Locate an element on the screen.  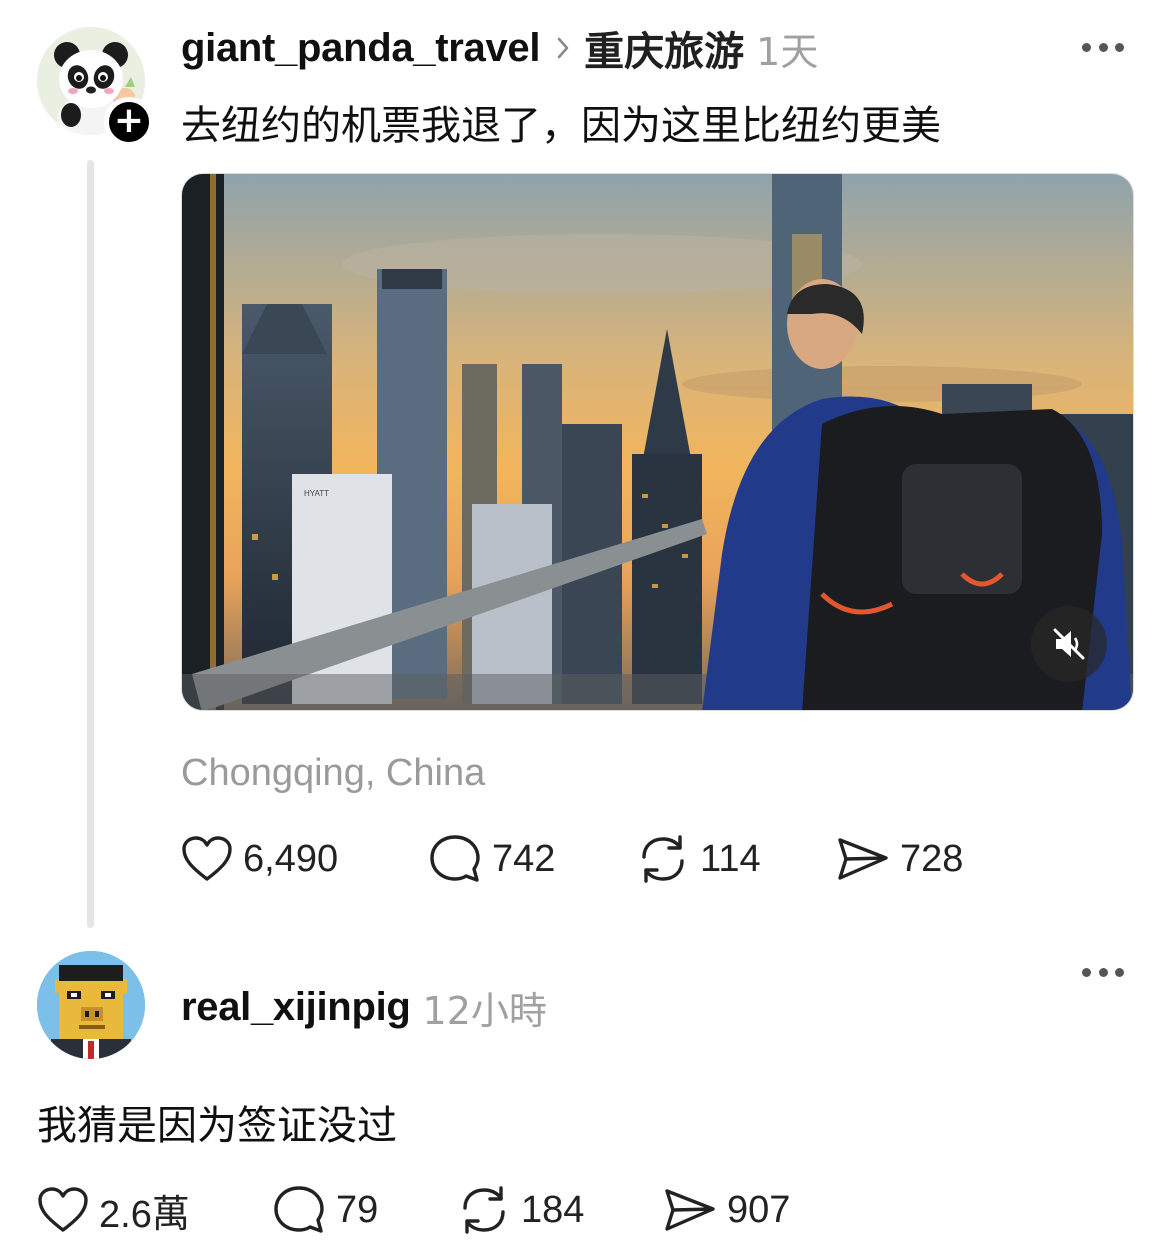
post-repost-button: 114 is located at coordinates (698, 859).